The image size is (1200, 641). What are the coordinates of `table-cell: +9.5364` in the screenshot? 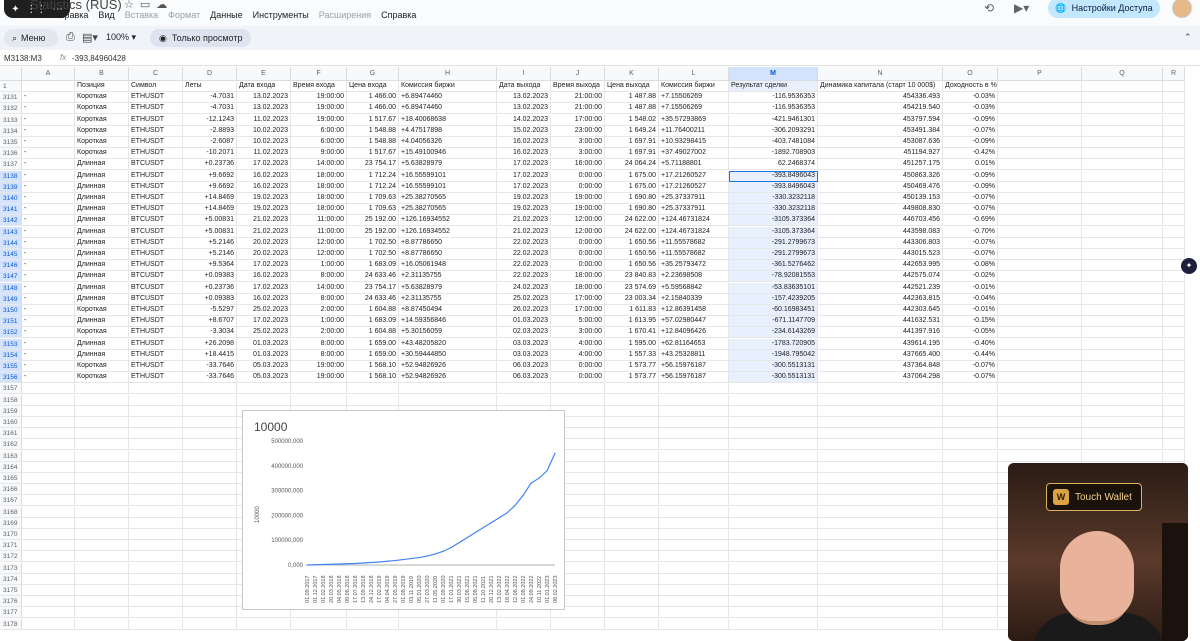 It's located at (210, 266).